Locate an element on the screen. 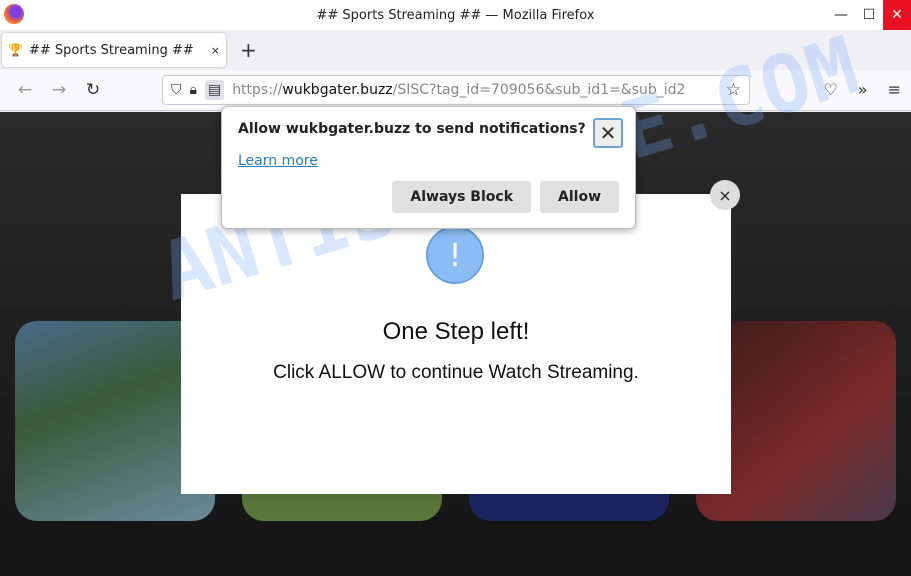 The height and width of the screenshot is (576, 911). bookmark-star-icon: ☆ is located at coordinates (733, 90).